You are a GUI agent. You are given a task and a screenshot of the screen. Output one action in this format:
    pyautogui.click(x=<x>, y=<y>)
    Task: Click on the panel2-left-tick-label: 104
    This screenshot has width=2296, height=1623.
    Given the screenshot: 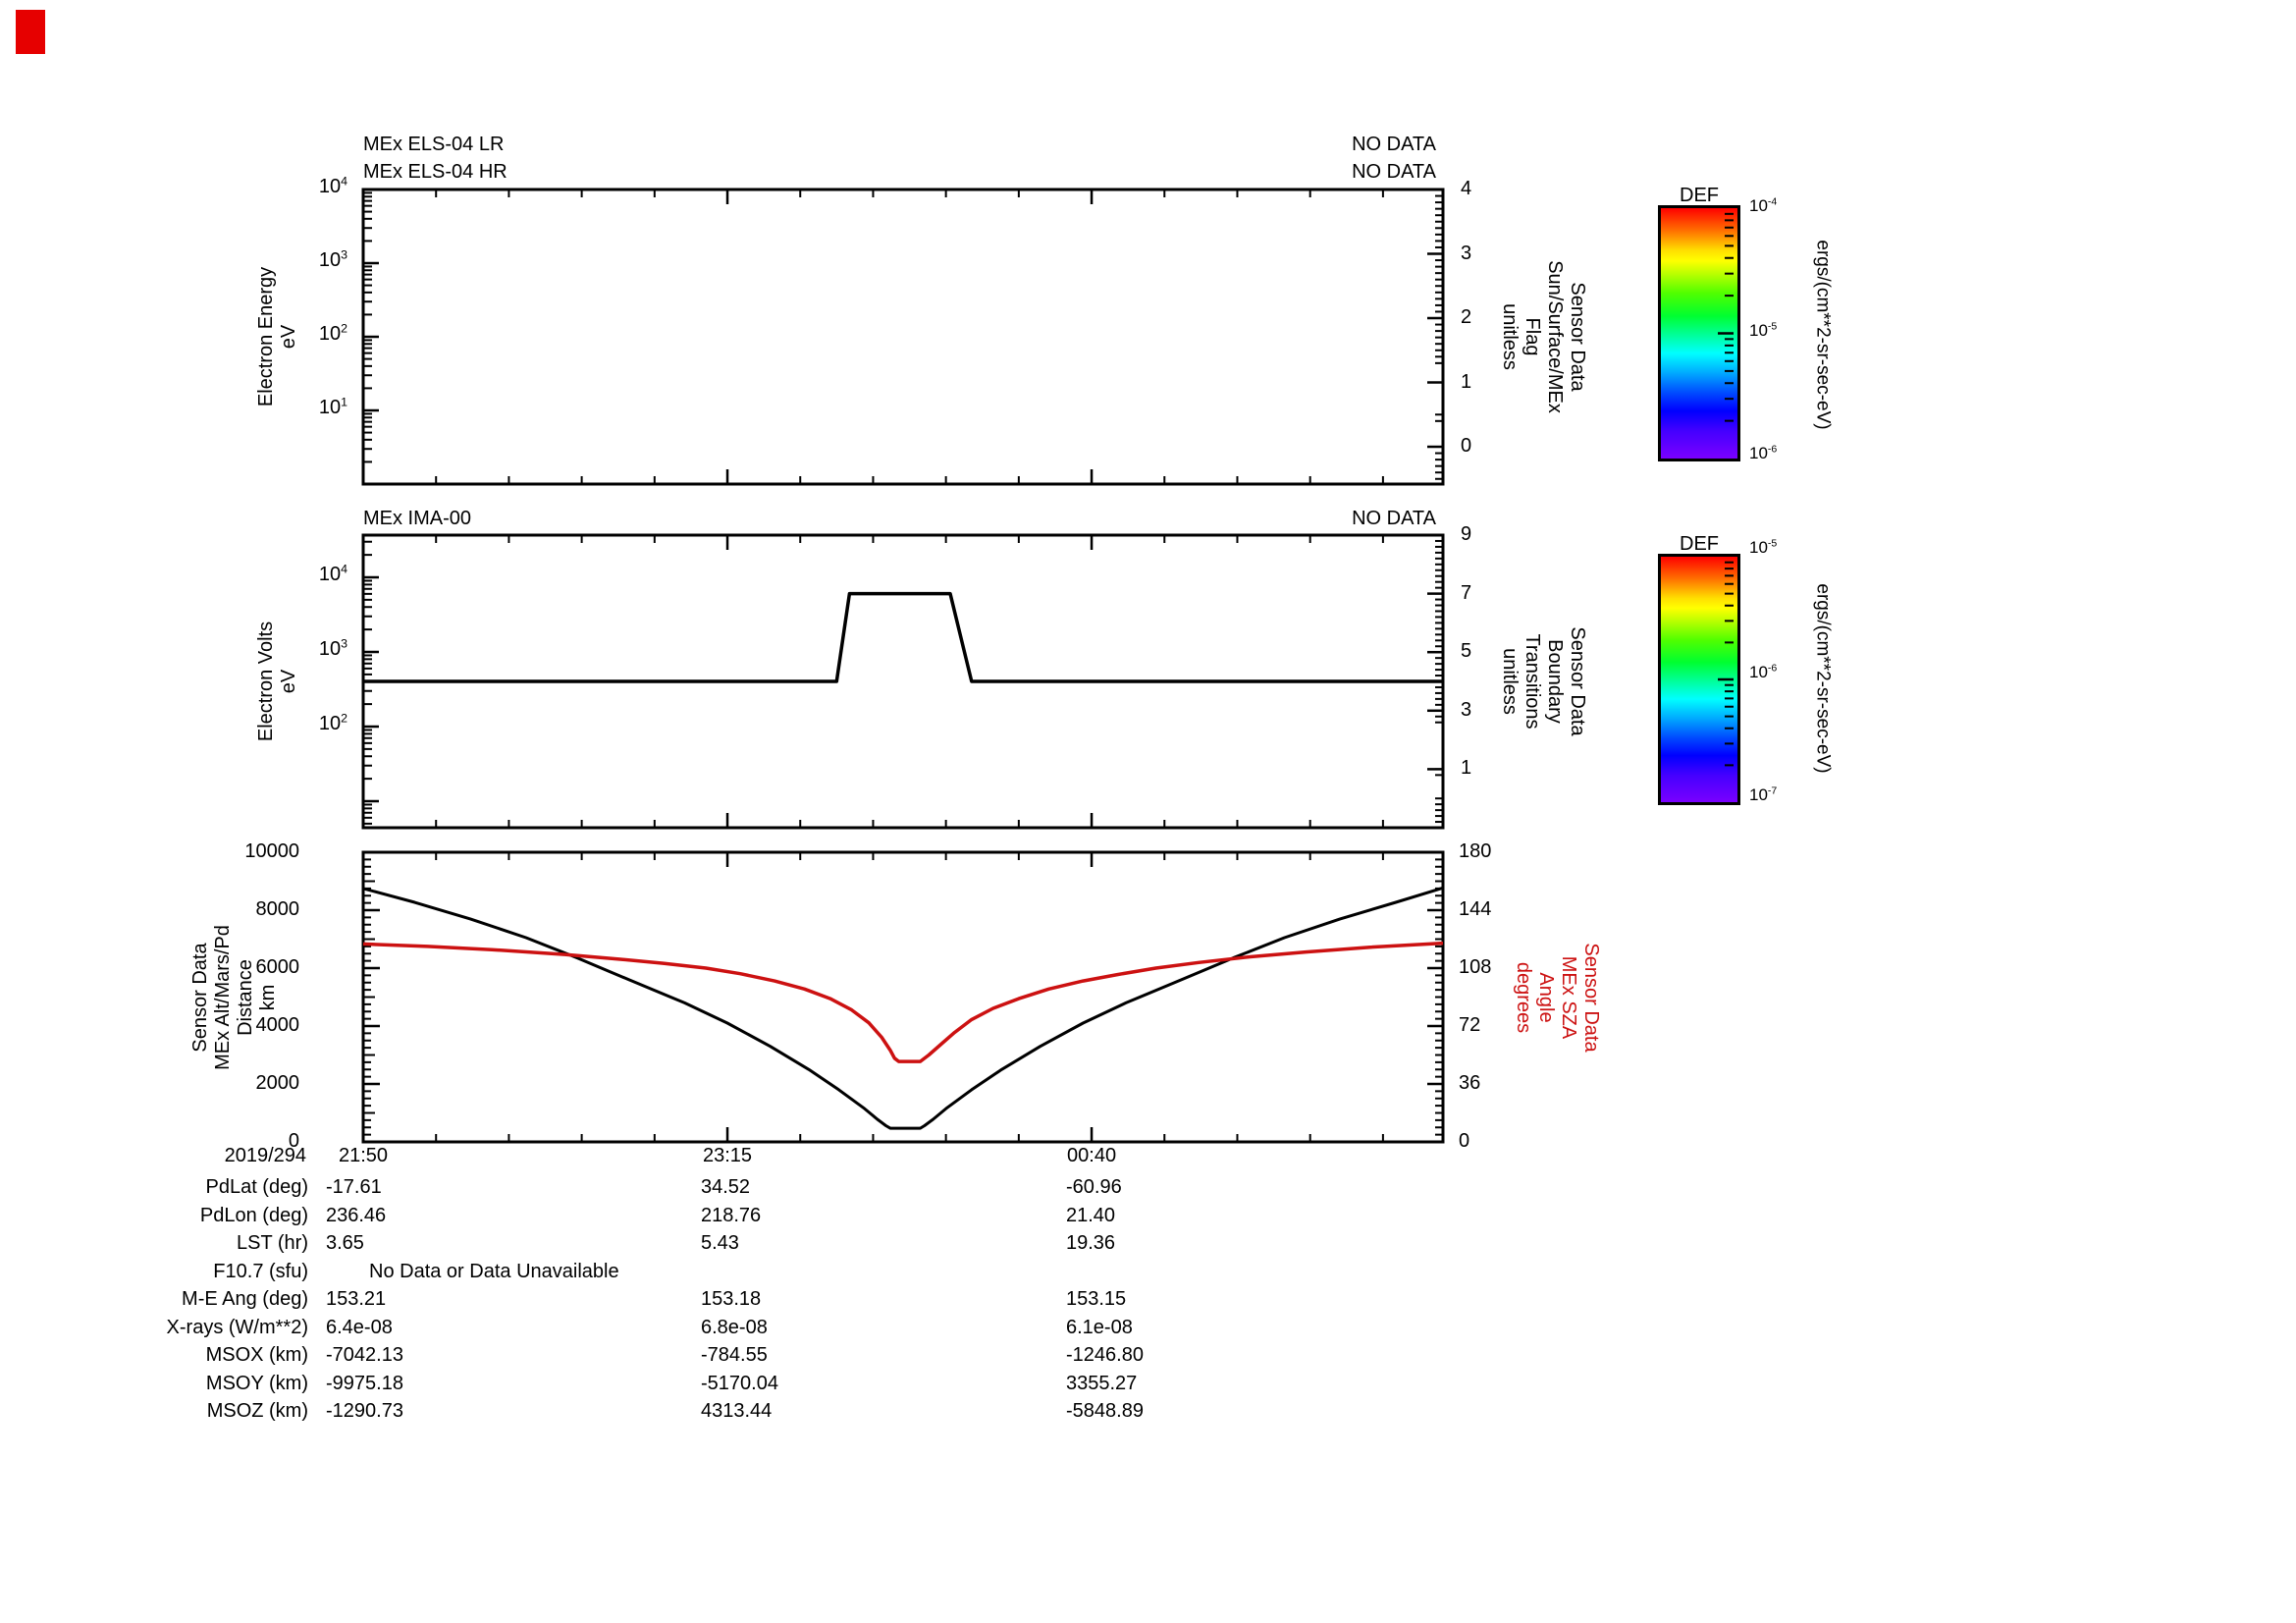 What is the action you would take?
    pyautogui.click(x=332, y=574)
    